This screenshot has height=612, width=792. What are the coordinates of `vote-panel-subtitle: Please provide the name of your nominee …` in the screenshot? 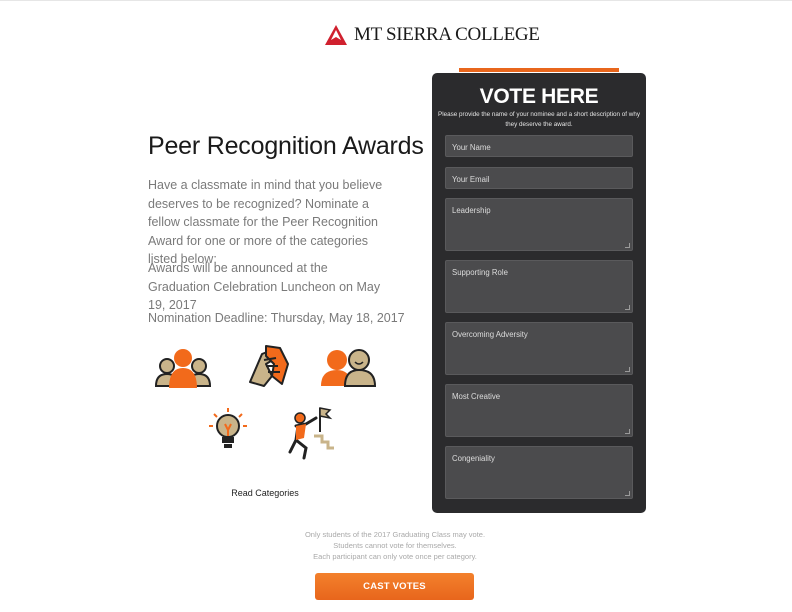 It's located at (539, 119).